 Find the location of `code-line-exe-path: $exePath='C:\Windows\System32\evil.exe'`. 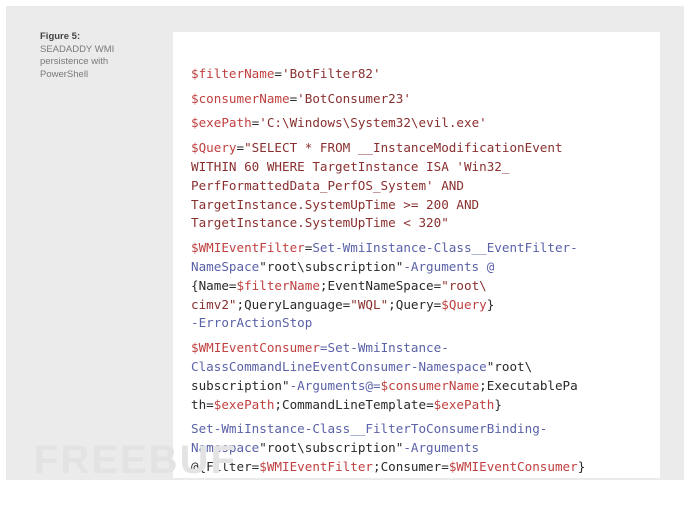

code-line-exe-path: $exePath='C:\Windows\System32\evil.exe' is located at coordinates (339, 123).